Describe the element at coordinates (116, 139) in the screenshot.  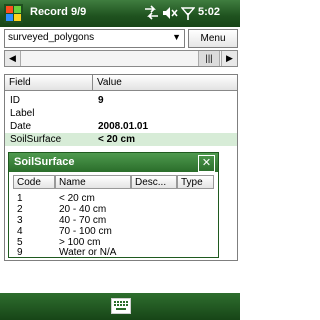
I see `field-value: < 20 cm` at that location.